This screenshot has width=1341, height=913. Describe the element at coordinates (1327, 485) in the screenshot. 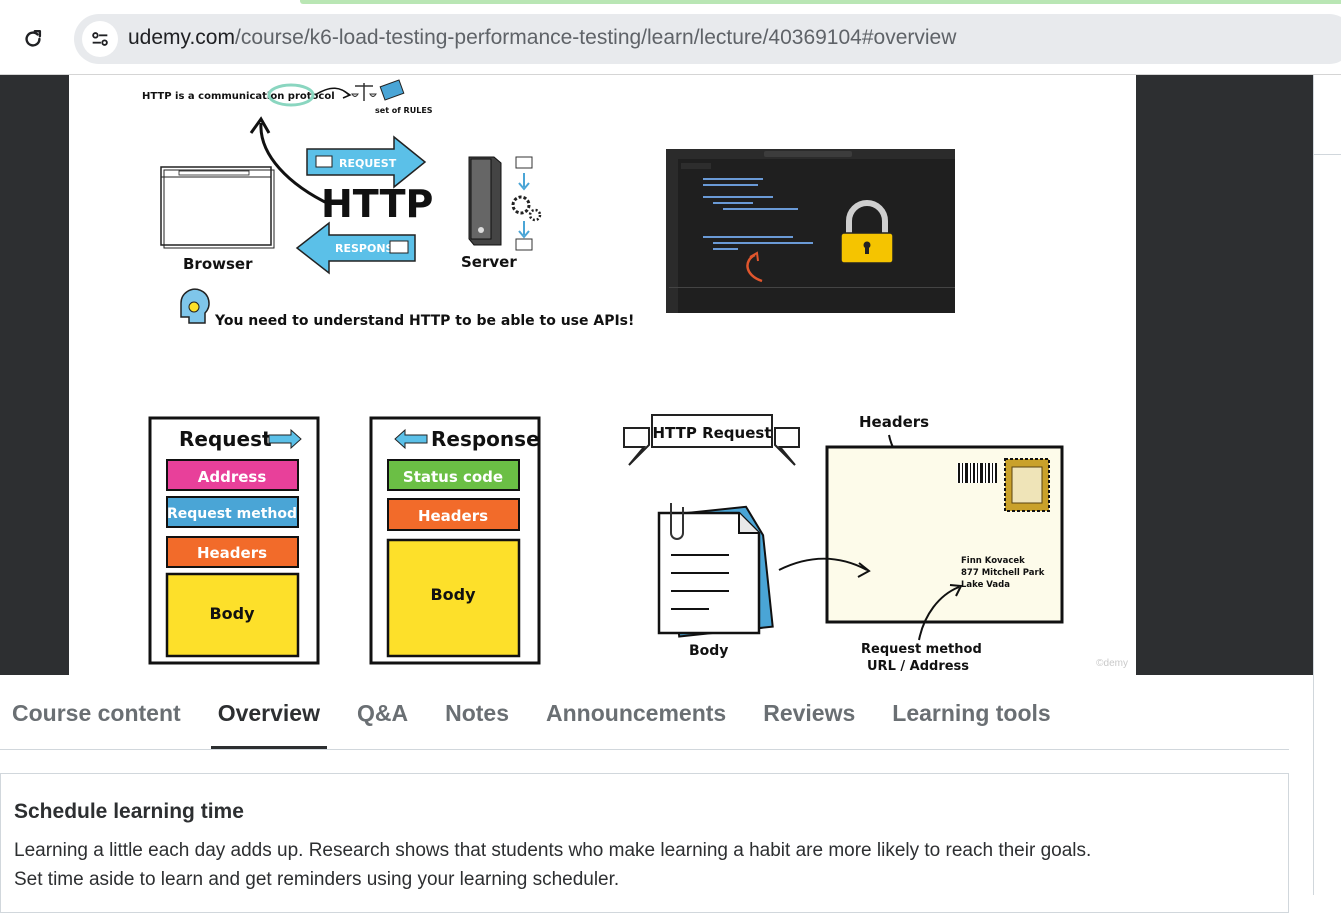

I see `course-sidebar` at that location.